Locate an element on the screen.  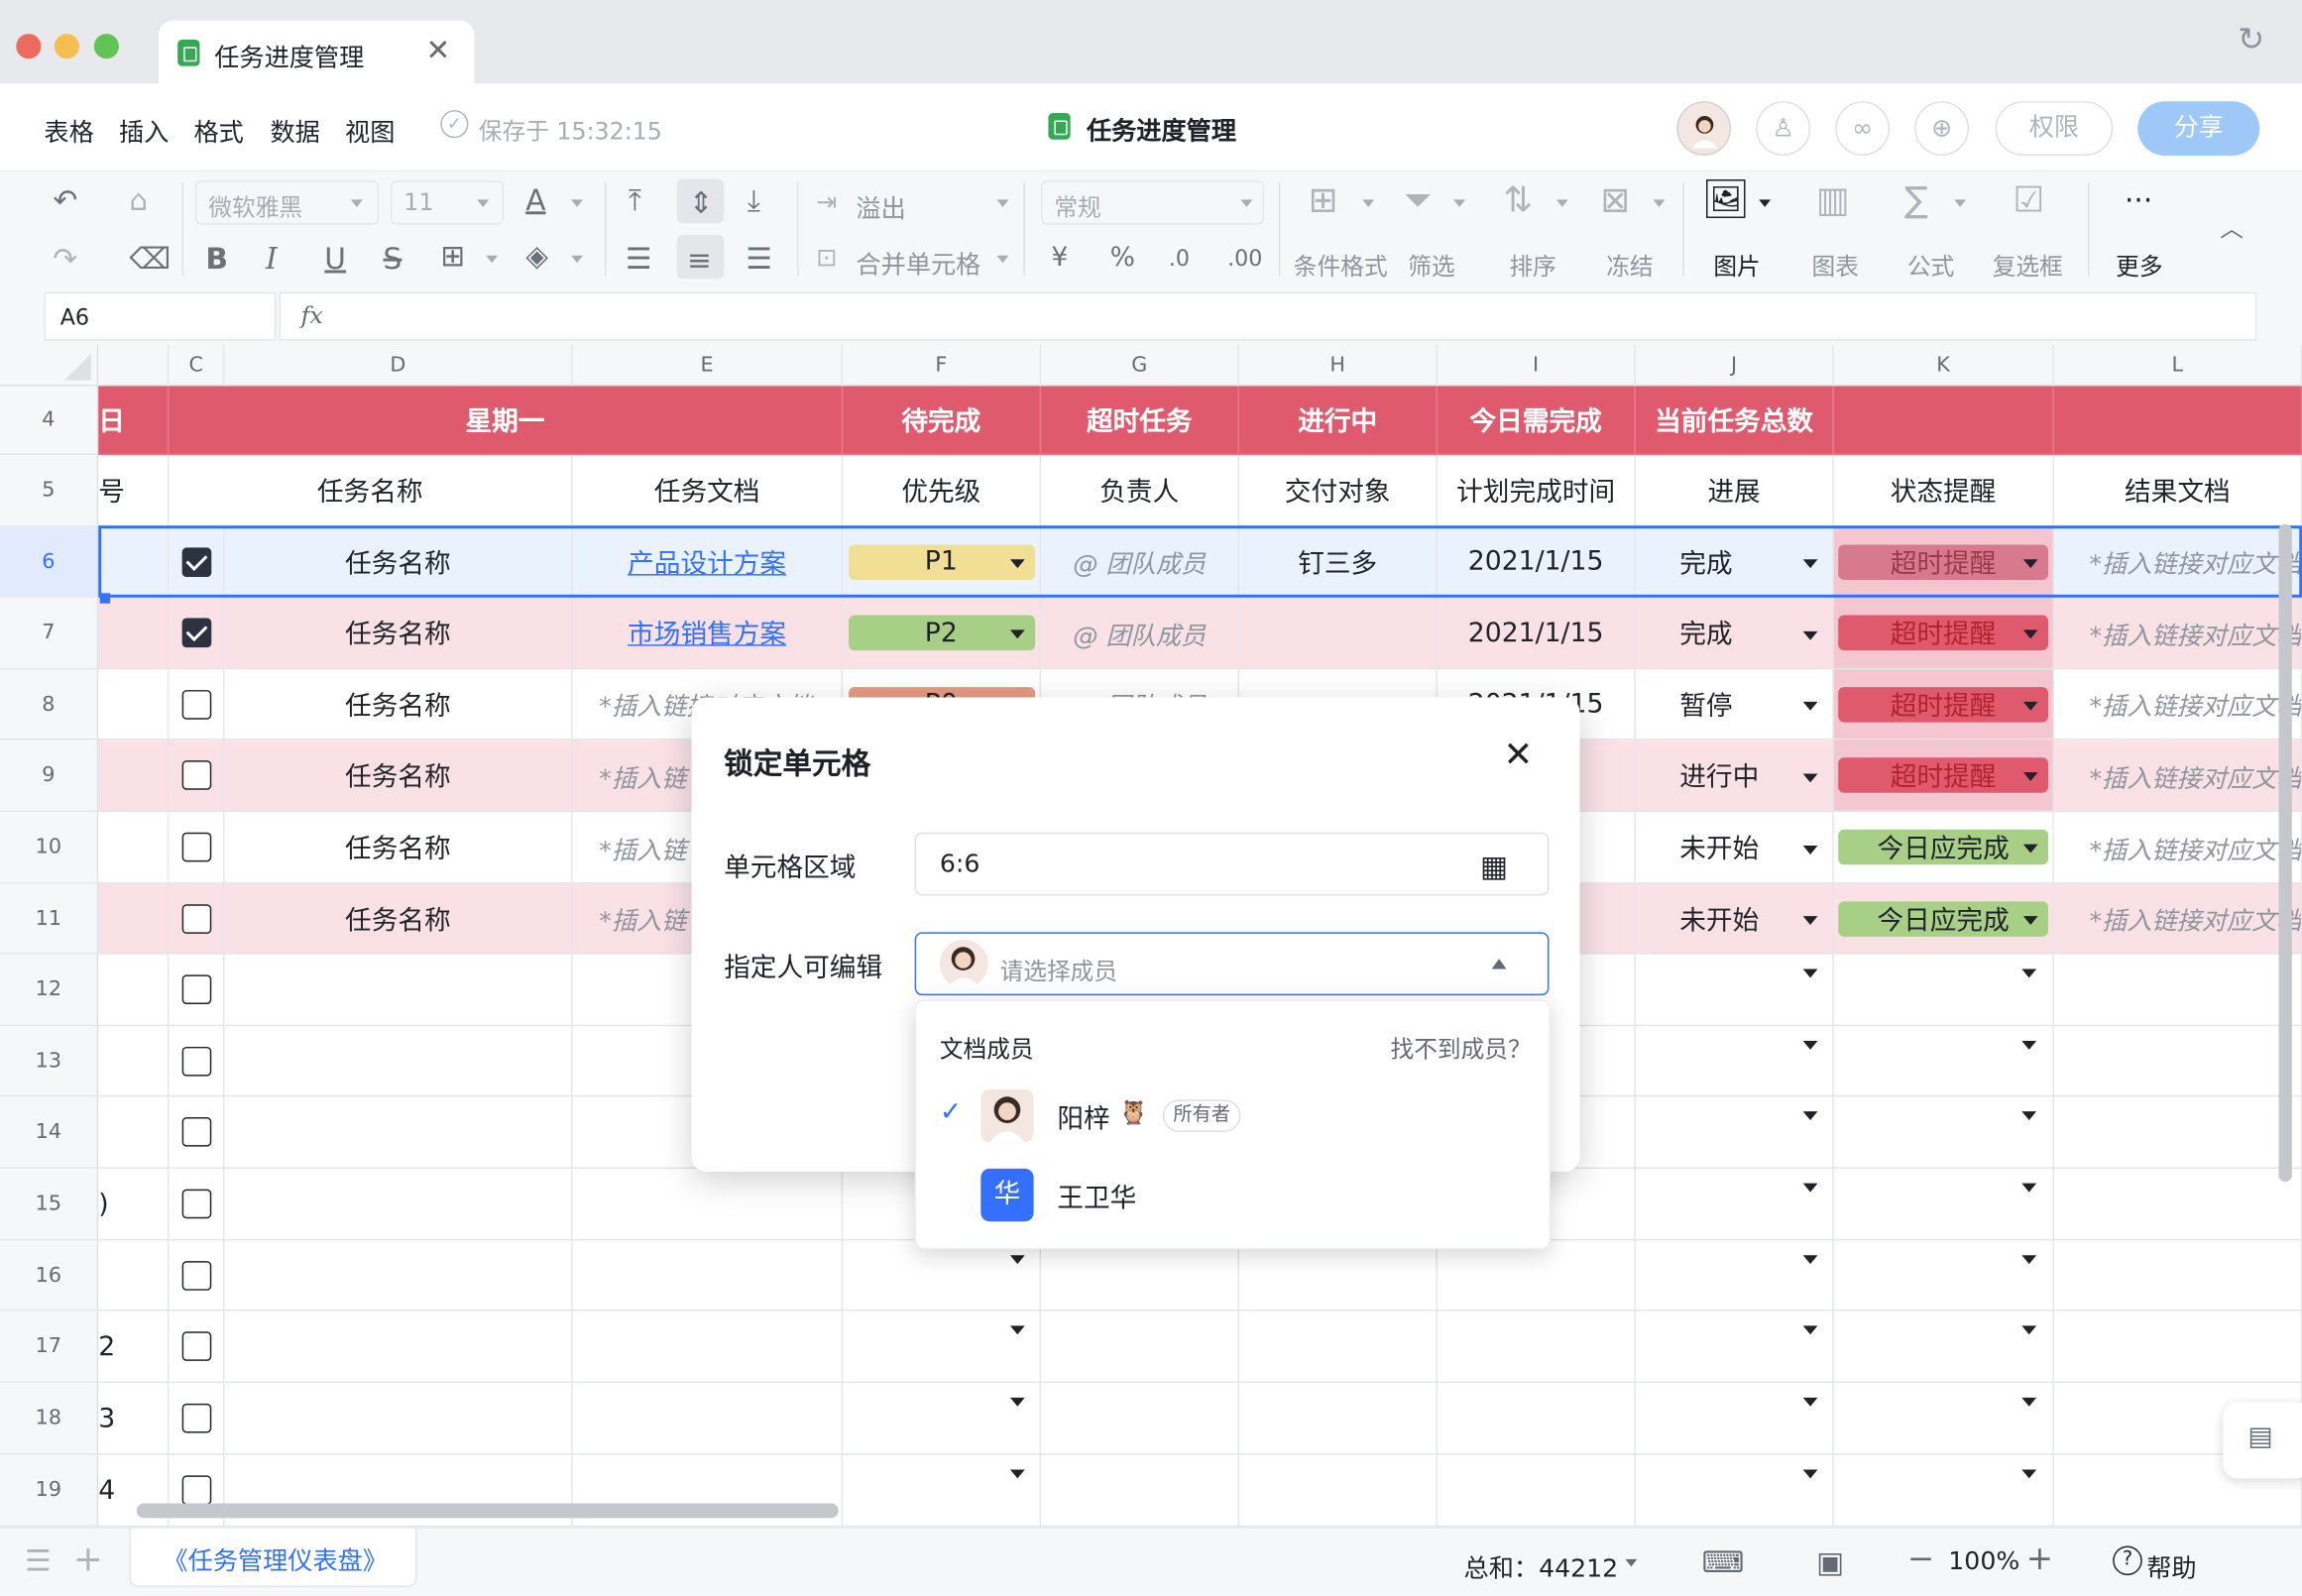
col-title-status: 状态提醒 is located at coordinates (1944, 491).